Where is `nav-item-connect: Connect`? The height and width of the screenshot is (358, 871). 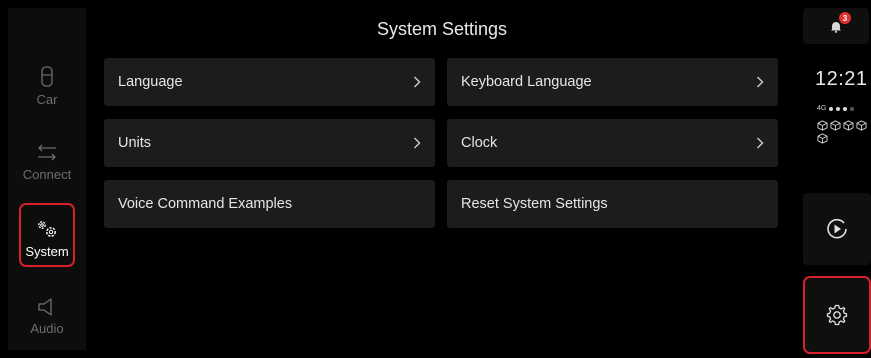
nav-item-connect: Connect is located at coordinates (47, 162).